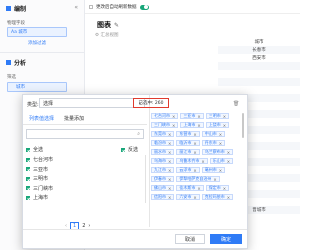  Describe the element at coordinates (190, 239) in the screenshot. I see `cancel-button: 取消` at that location.